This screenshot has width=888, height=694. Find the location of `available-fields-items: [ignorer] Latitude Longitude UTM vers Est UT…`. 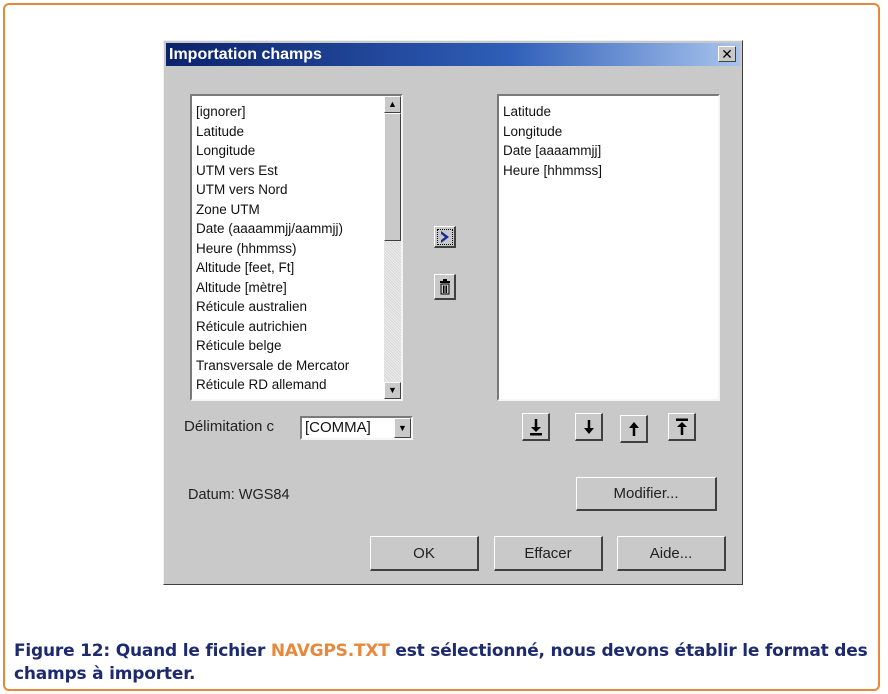

available-fields-items: [ignorer] Latitude Longitude UTM vers Est UT… is located at coordinates (272, 248).